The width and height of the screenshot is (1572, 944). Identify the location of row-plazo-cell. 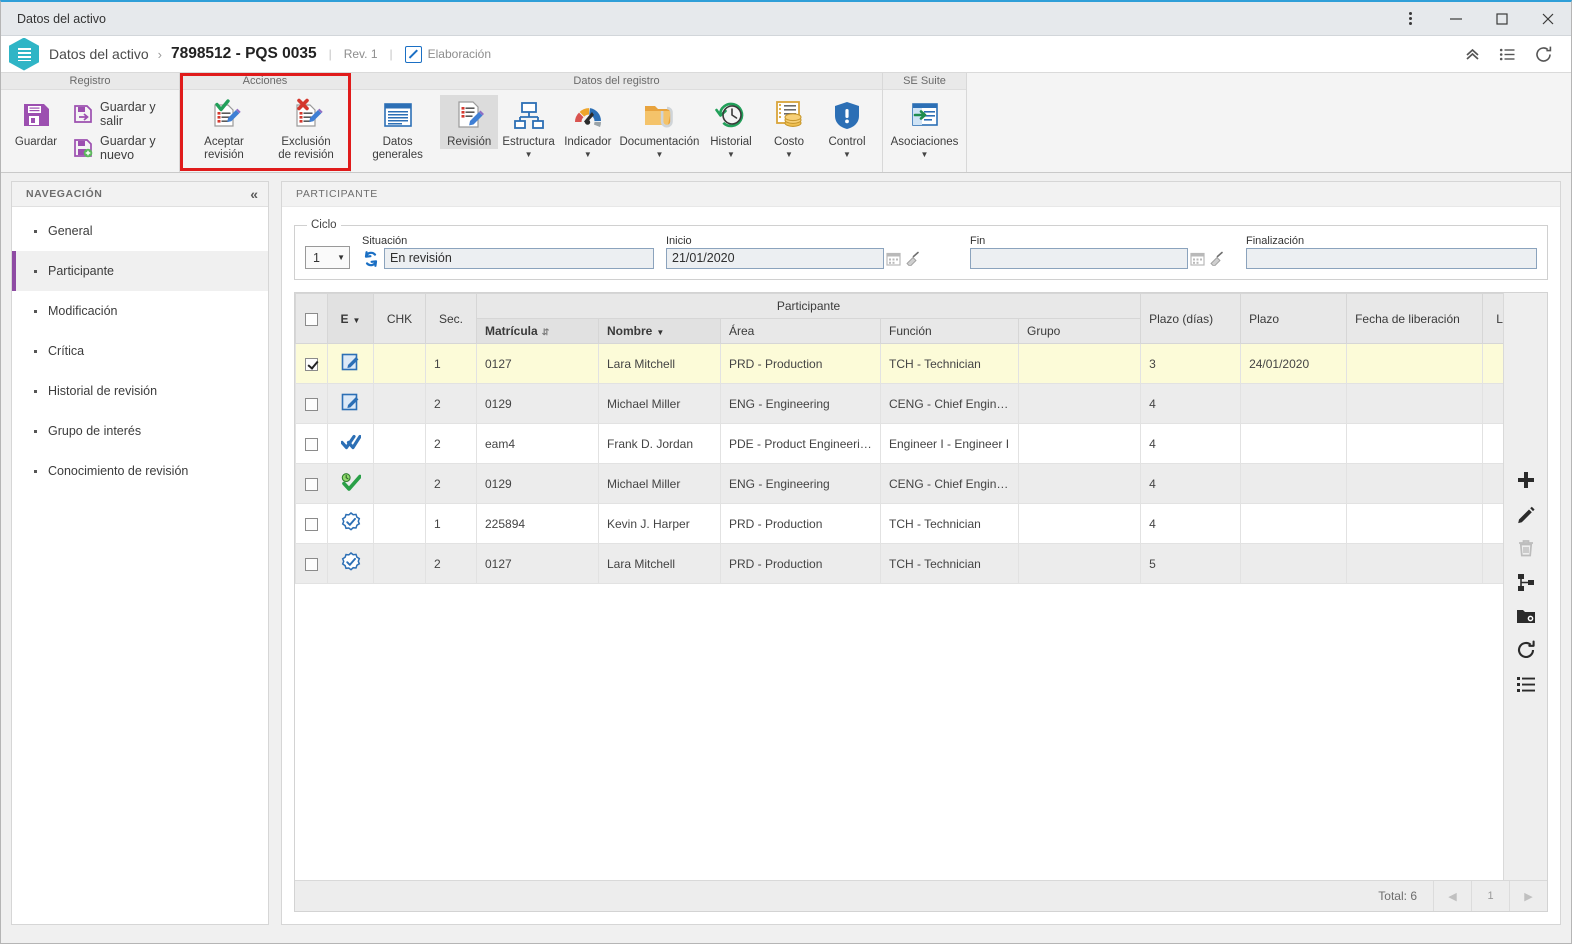
(1294, 443).